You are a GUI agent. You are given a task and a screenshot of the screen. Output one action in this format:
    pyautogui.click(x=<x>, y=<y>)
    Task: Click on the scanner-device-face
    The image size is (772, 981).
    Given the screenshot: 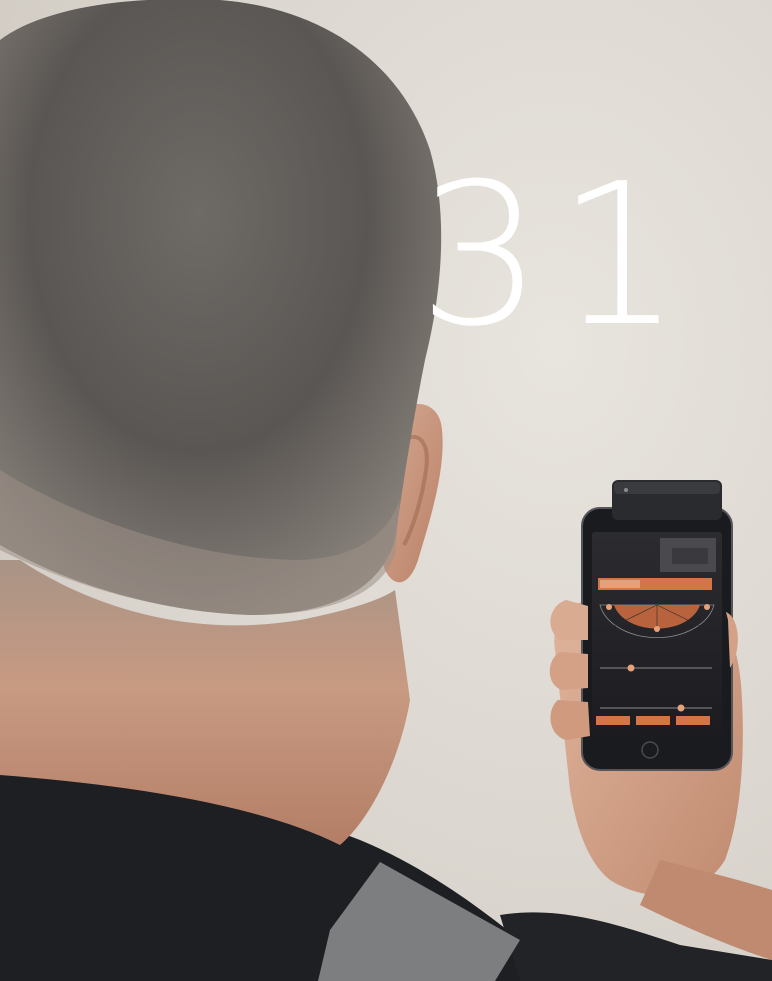 What is the action you would take?
    pyautogui.click(x=667, y=488)
    